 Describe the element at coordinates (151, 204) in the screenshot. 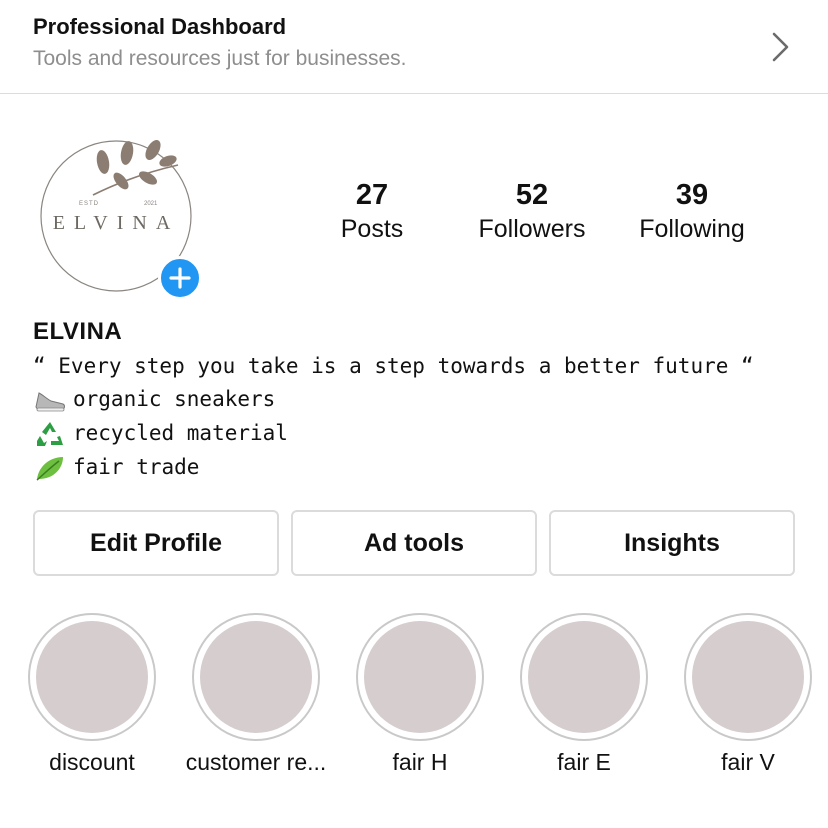

I see `logo-year: 2021` at that location.